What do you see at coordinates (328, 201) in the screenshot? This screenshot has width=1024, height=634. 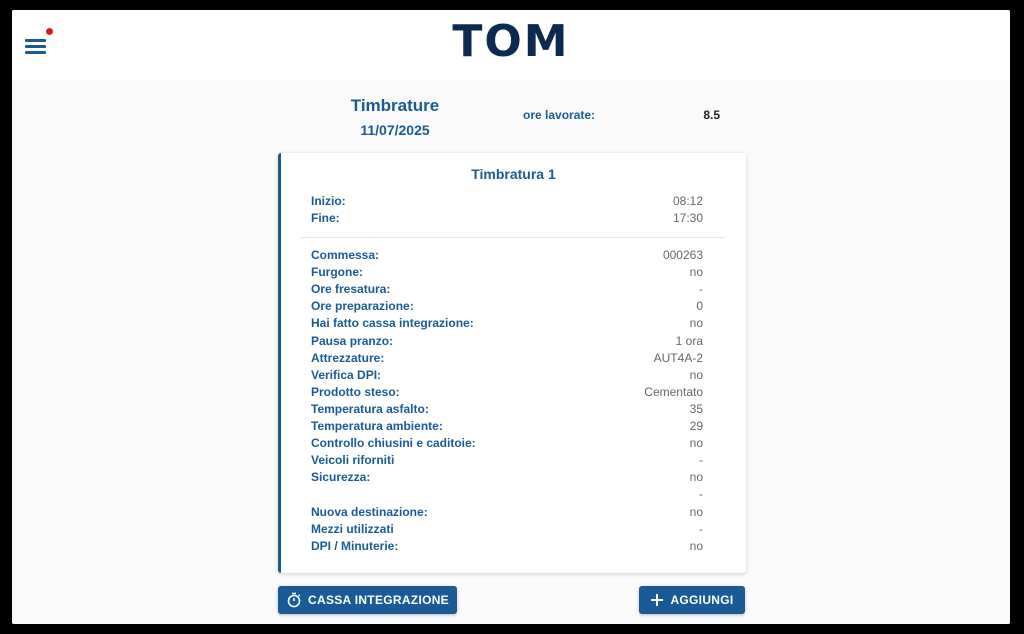 I see `row-label: Inizio:` at bounding box center [328, 201].